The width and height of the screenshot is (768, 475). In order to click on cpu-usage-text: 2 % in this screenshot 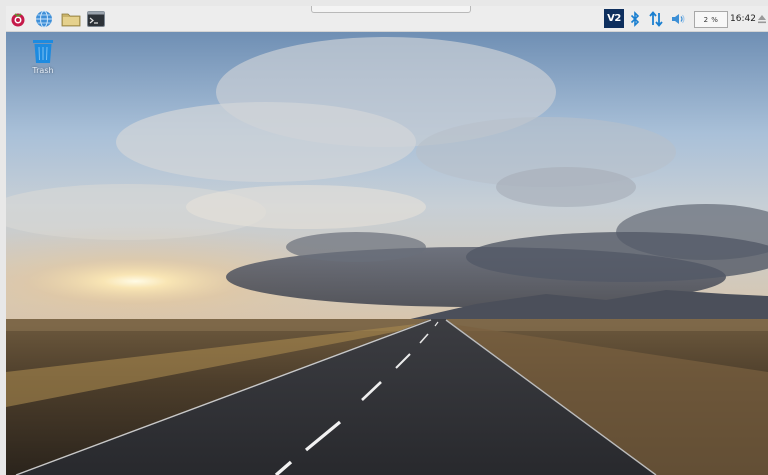, I will do `click(711, 19)`.